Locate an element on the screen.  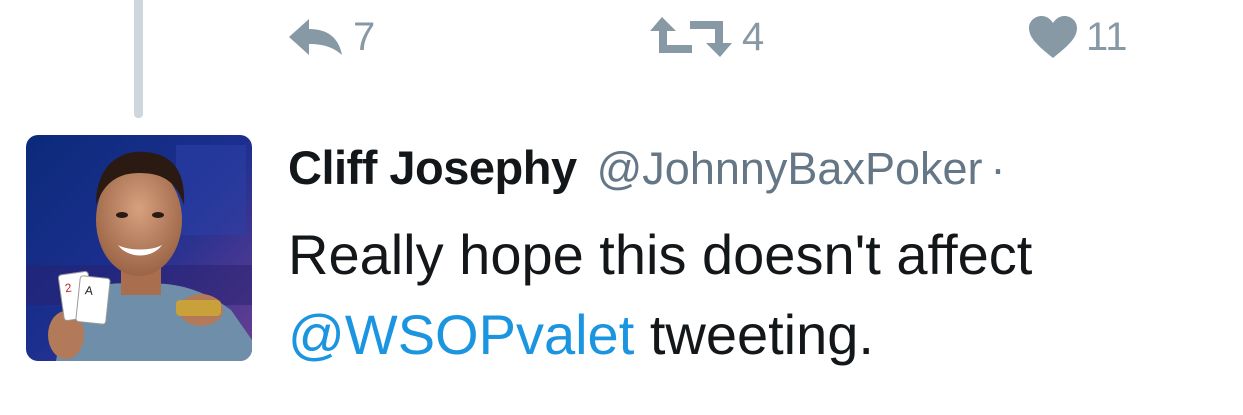
retweet-button: 4 is located at coordinates (706, 37).